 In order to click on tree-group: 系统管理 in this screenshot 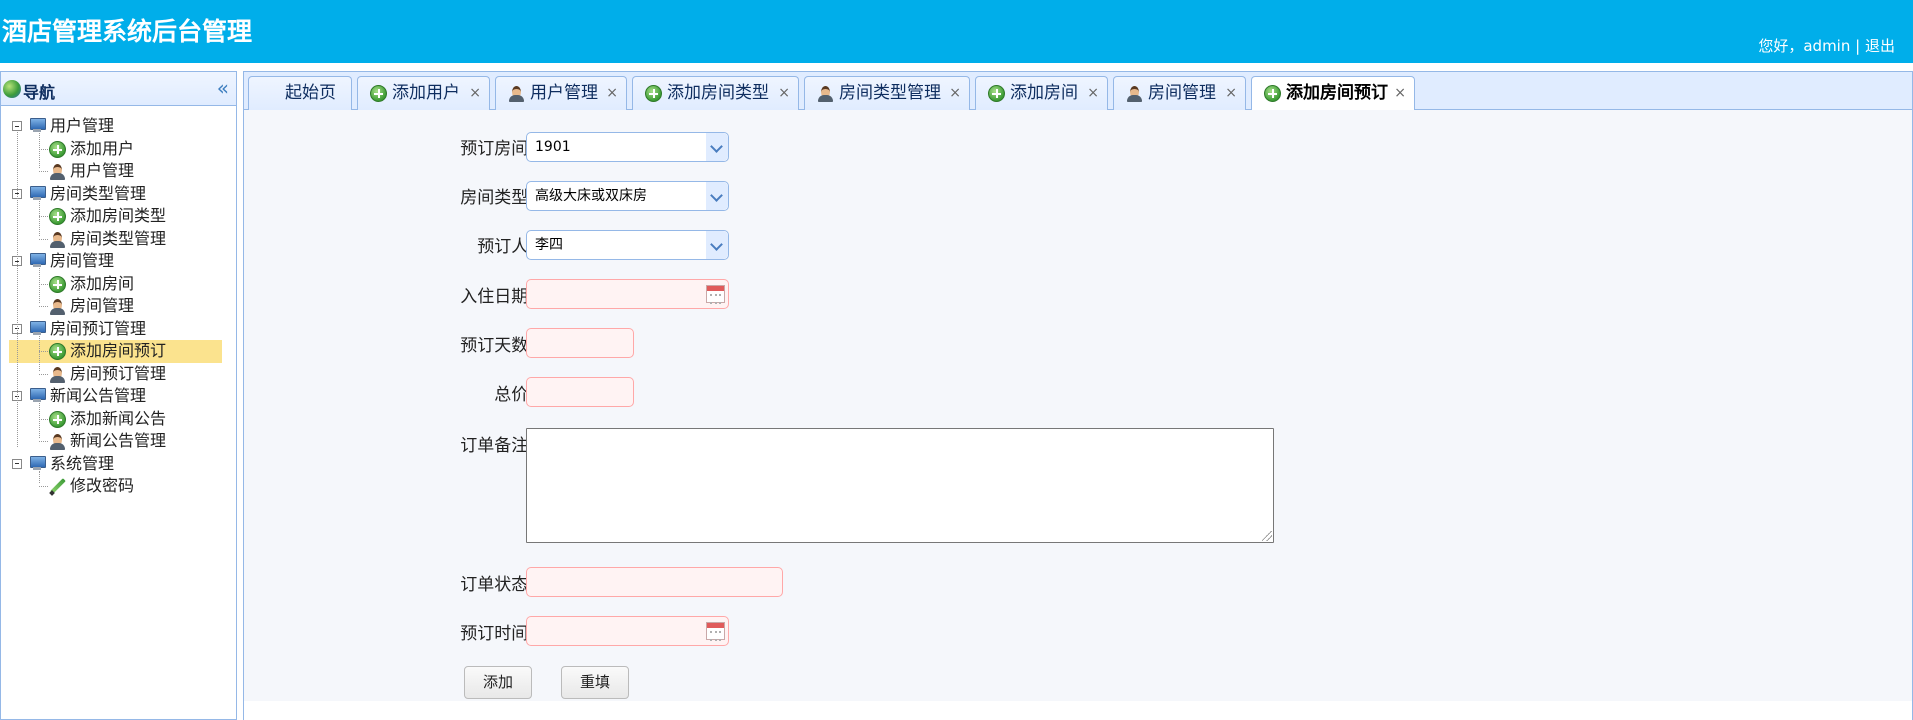, I will do `click(118, 464)`.